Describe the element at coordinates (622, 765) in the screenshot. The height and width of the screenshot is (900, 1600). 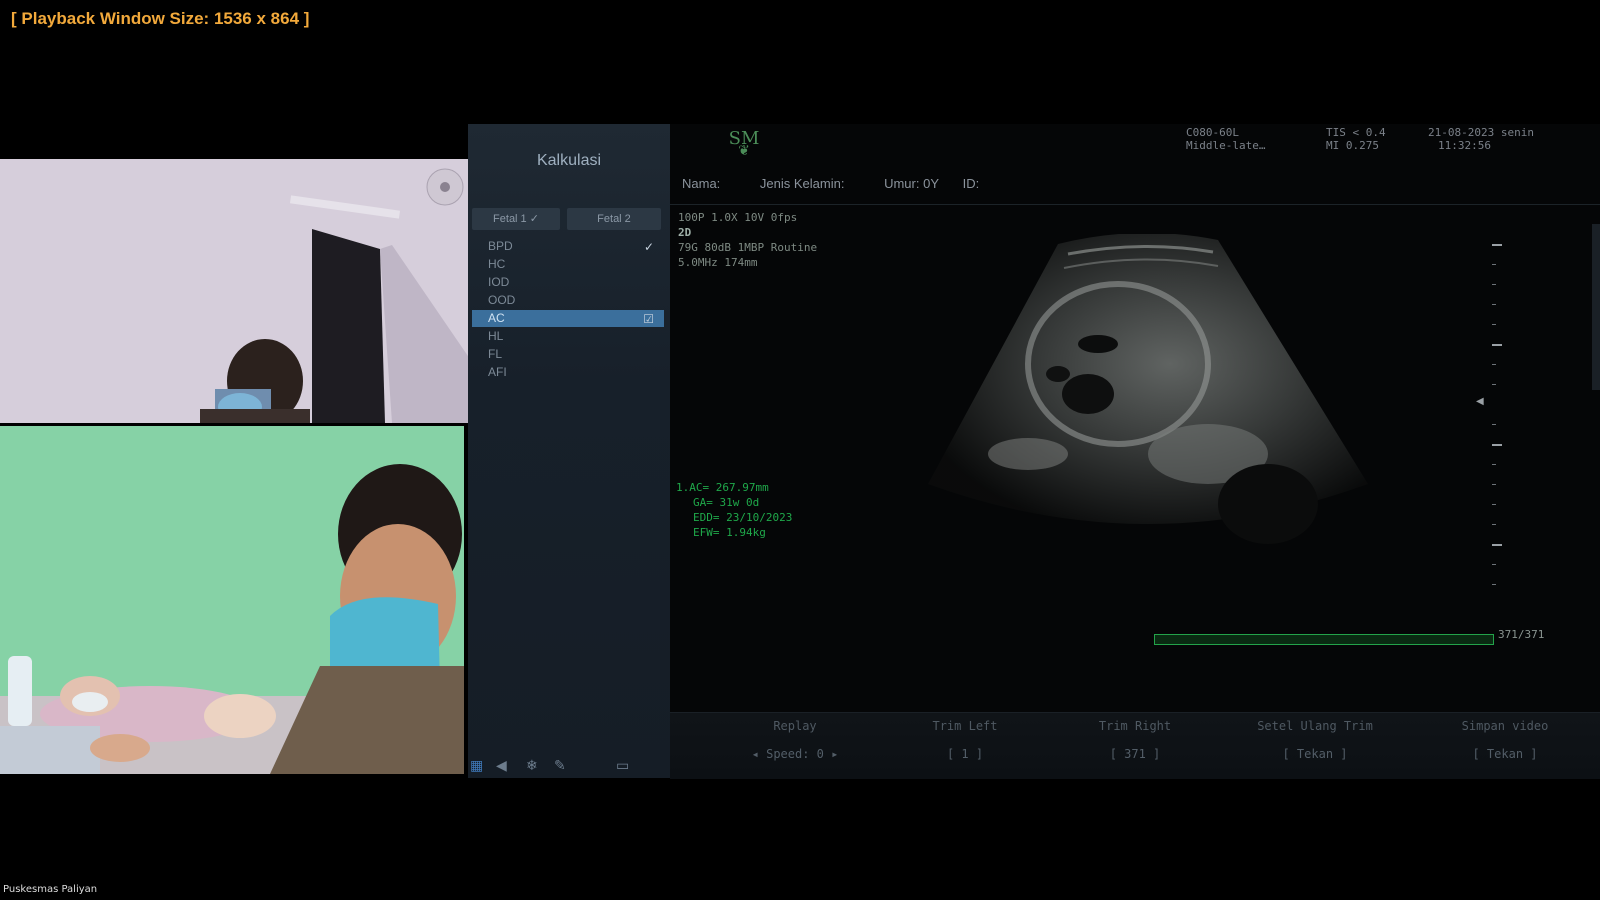
I see `keyboard-icon: ▭` at that location.